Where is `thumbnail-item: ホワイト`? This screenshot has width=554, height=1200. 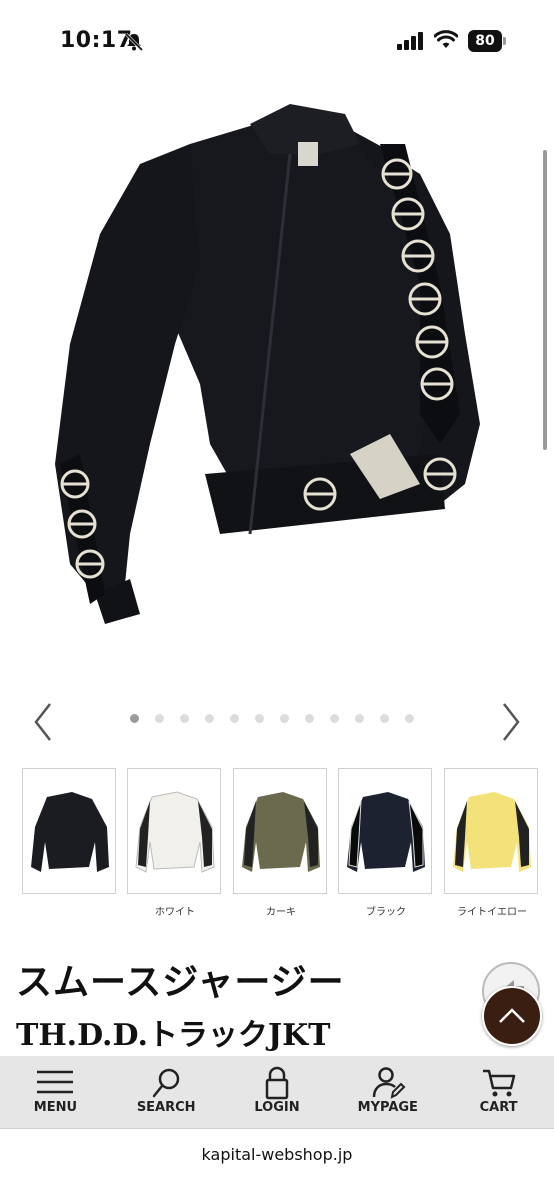
thumbnail-item: ホワイト is located at coordinates (174, 843).